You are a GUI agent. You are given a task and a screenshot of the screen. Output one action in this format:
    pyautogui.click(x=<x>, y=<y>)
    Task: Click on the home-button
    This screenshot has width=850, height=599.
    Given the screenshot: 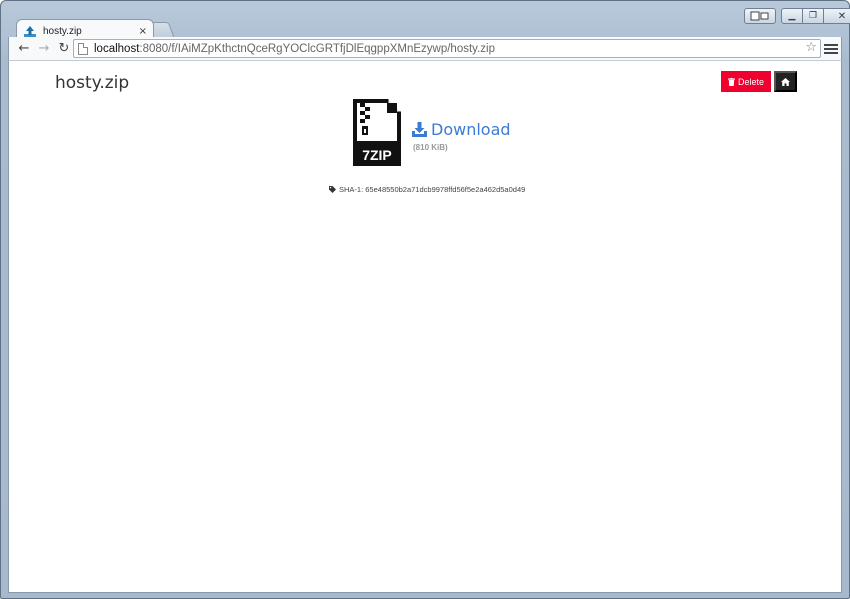 What is the action you would take?
    pyautogui.click(x=785, y=81)
    